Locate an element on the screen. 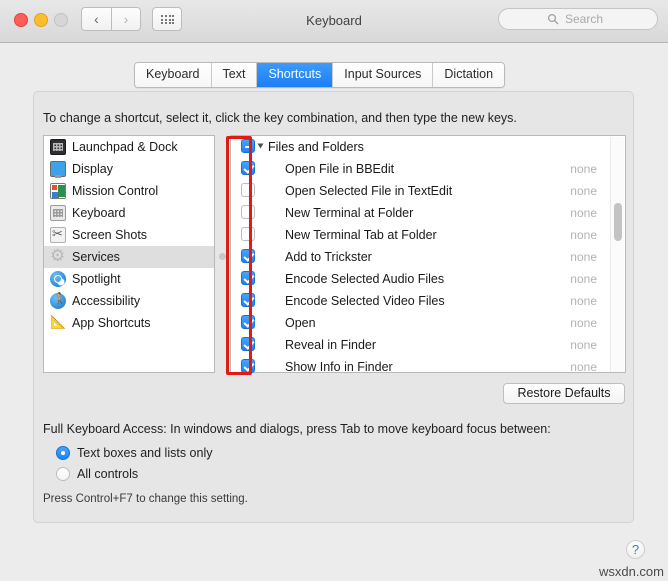 The height and width of the screenshot is (581, 668). shortcut-name: Add to Trickster is located at coordinates (328, 257).